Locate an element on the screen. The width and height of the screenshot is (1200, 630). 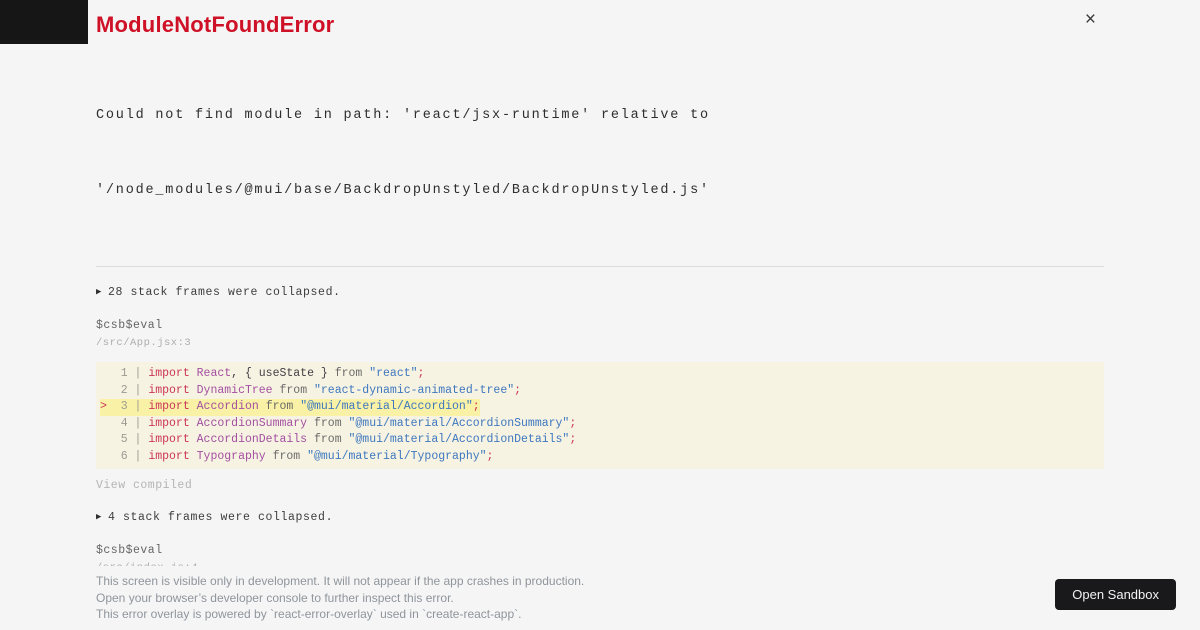
view-compiled-link: View compiled is located at coordinates (144, 485).